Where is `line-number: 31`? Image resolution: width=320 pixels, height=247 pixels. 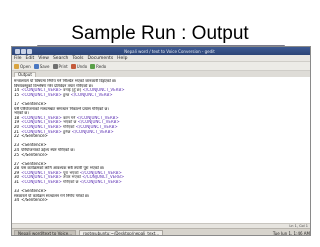
line-number: 31 is located at coordinates (17, 182).